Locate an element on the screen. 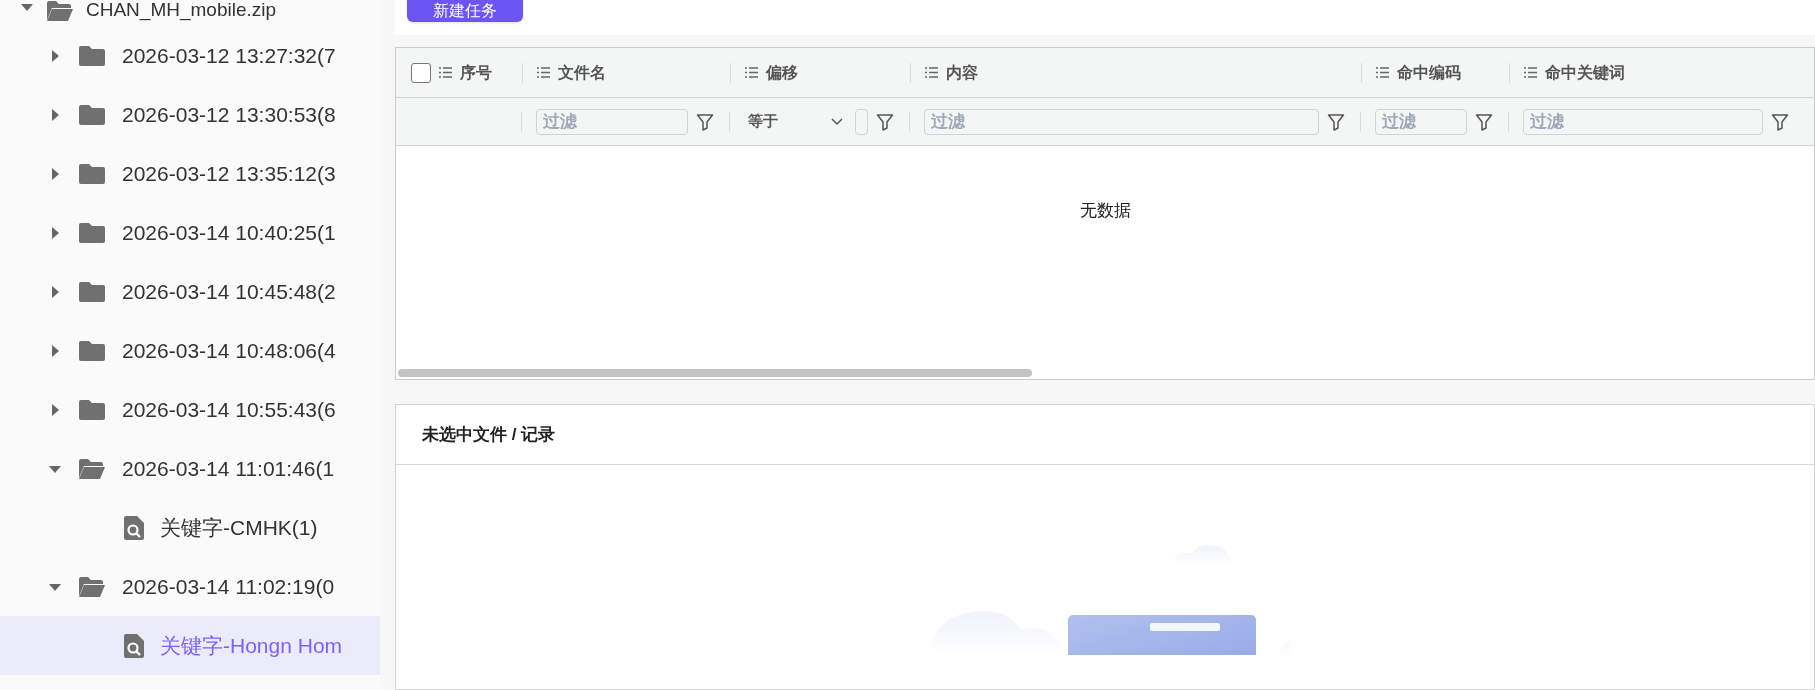  tree-item: 2026-03-14 11:02:19(0 is located at coordinates (190, 586).